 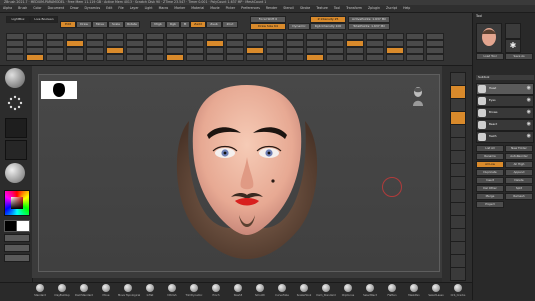 I want to click on brush-slot-5: Inflat, so click(x=150, y=292).